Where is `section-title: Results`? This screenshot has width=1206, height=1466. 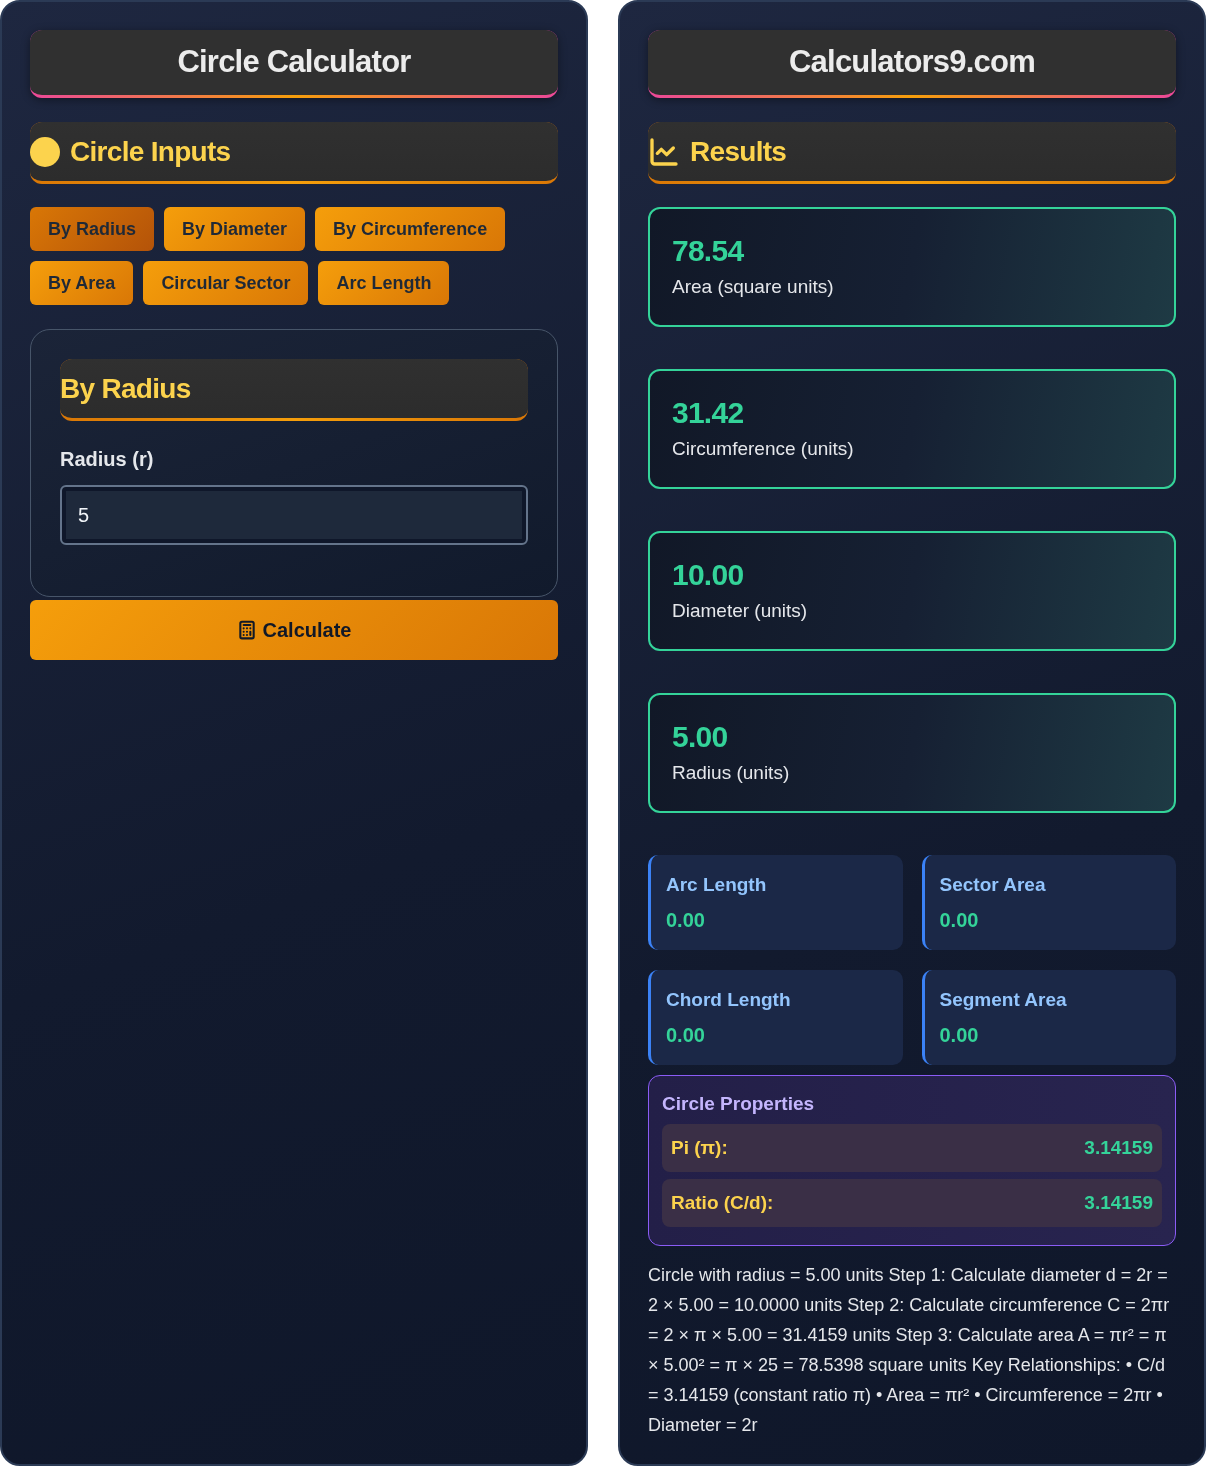 section-title: Results is located at coordinates (738, 151).